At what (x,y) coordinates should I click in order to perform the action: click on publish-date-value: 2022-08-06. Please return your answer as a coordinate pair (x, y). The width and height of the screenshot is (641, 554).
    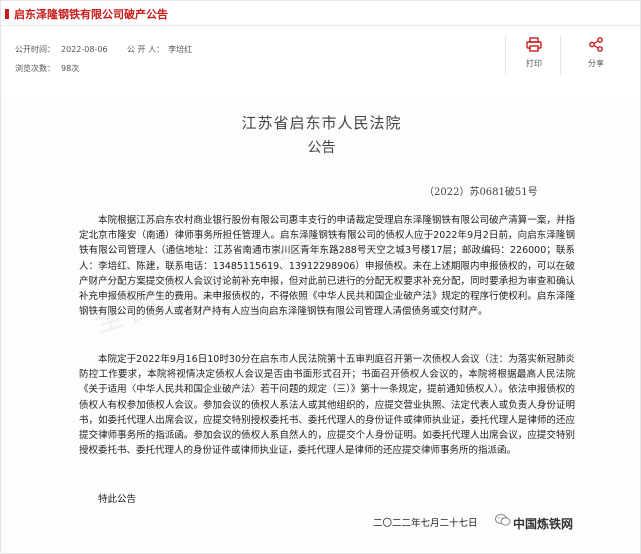
    Looking at the image, I should click on (84, 49).